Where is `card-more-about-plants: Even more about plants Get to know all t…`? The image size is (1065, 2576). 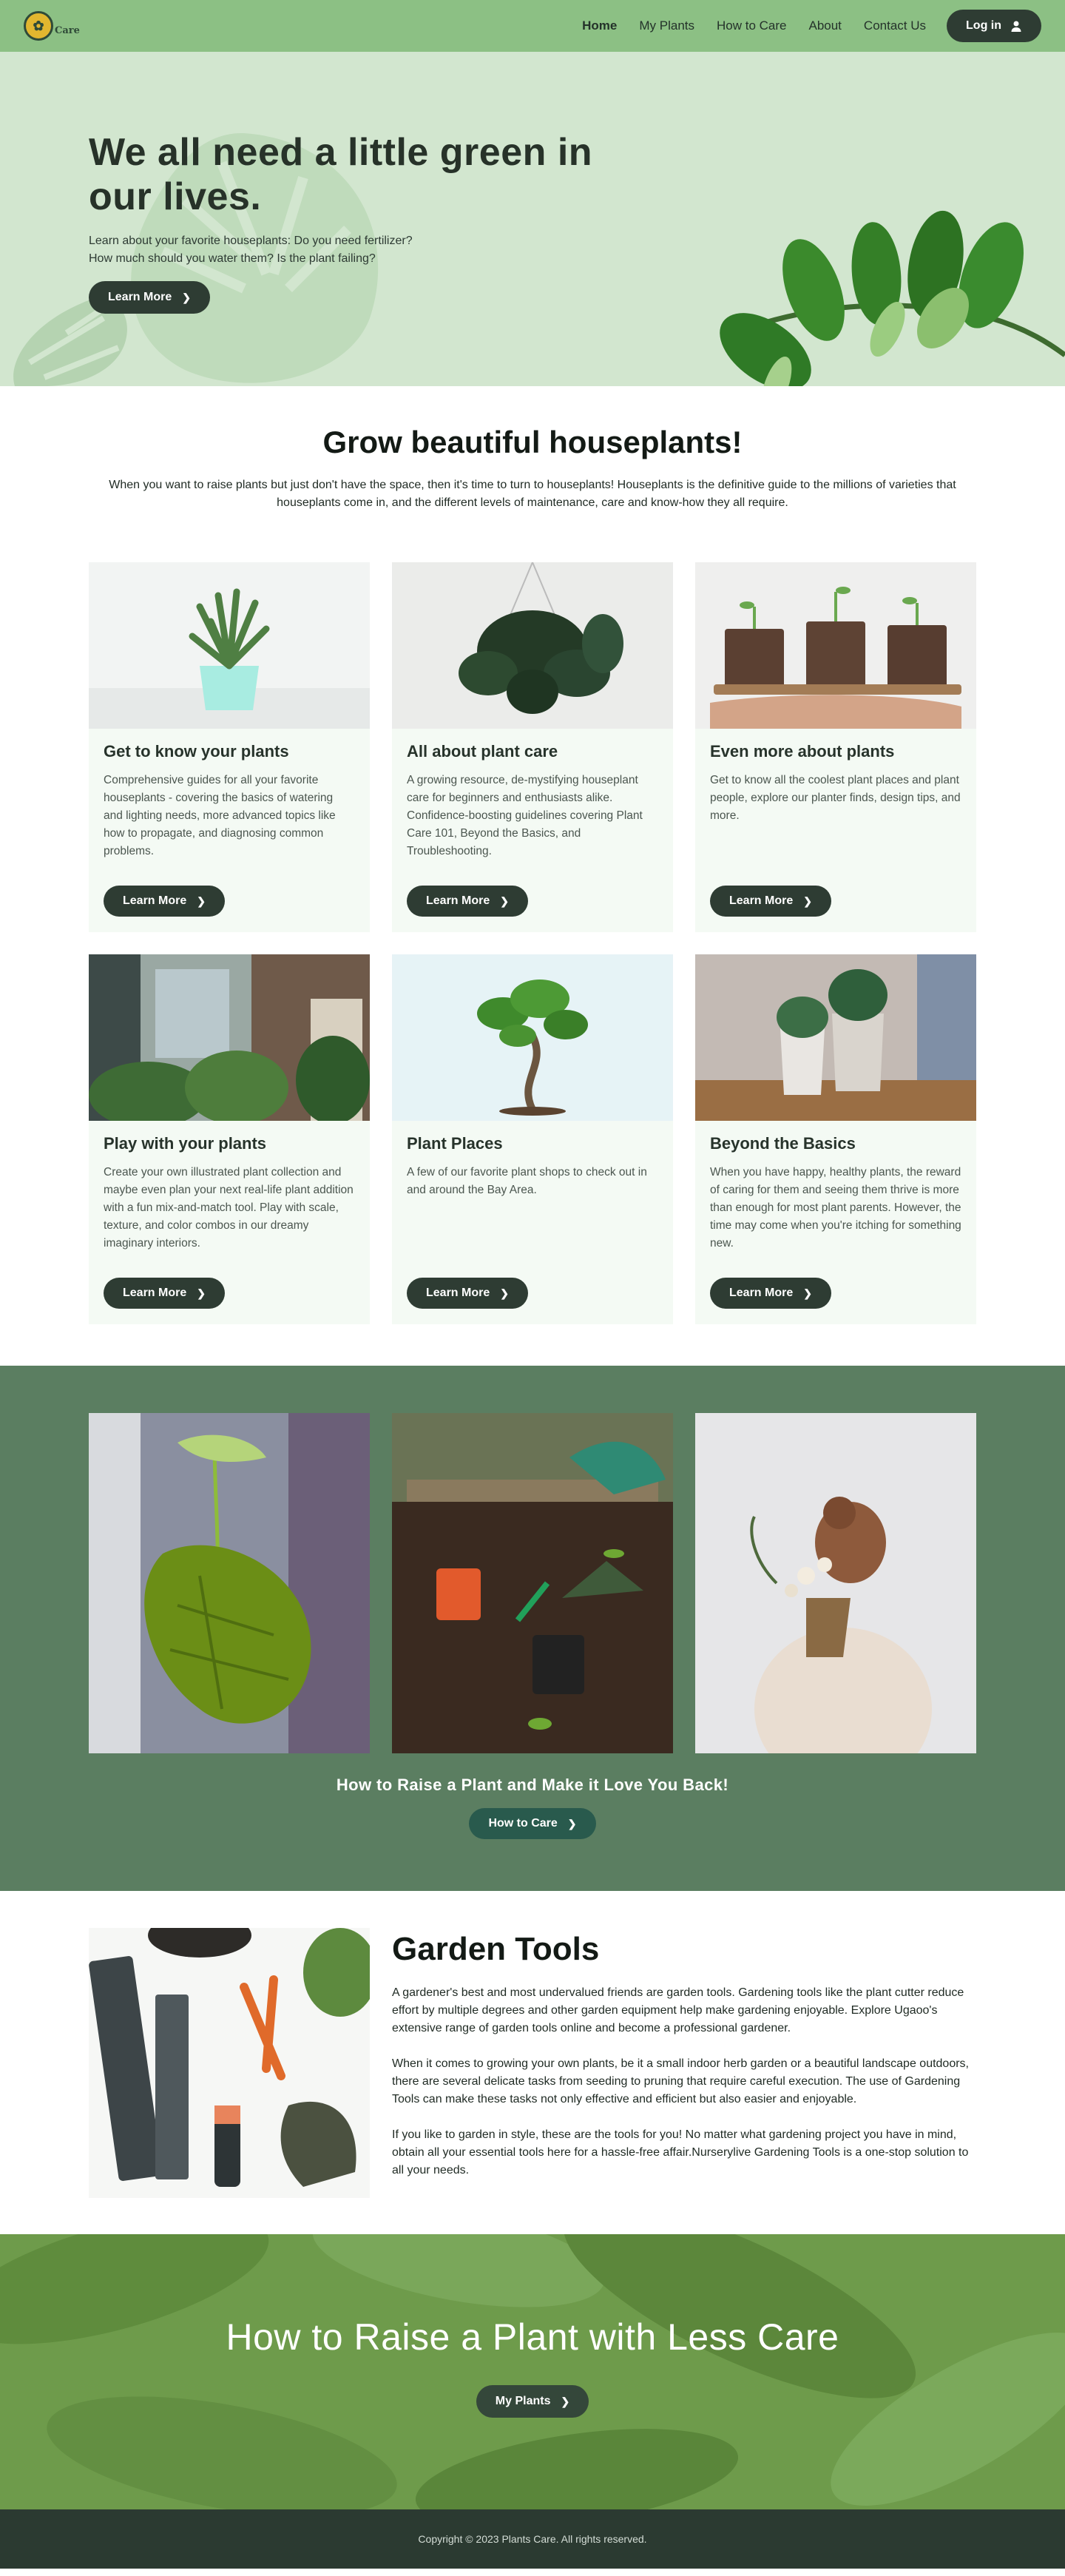 card-more-about-plants: Even more about plants Get to know all t… is located at coordinates (835, 747).